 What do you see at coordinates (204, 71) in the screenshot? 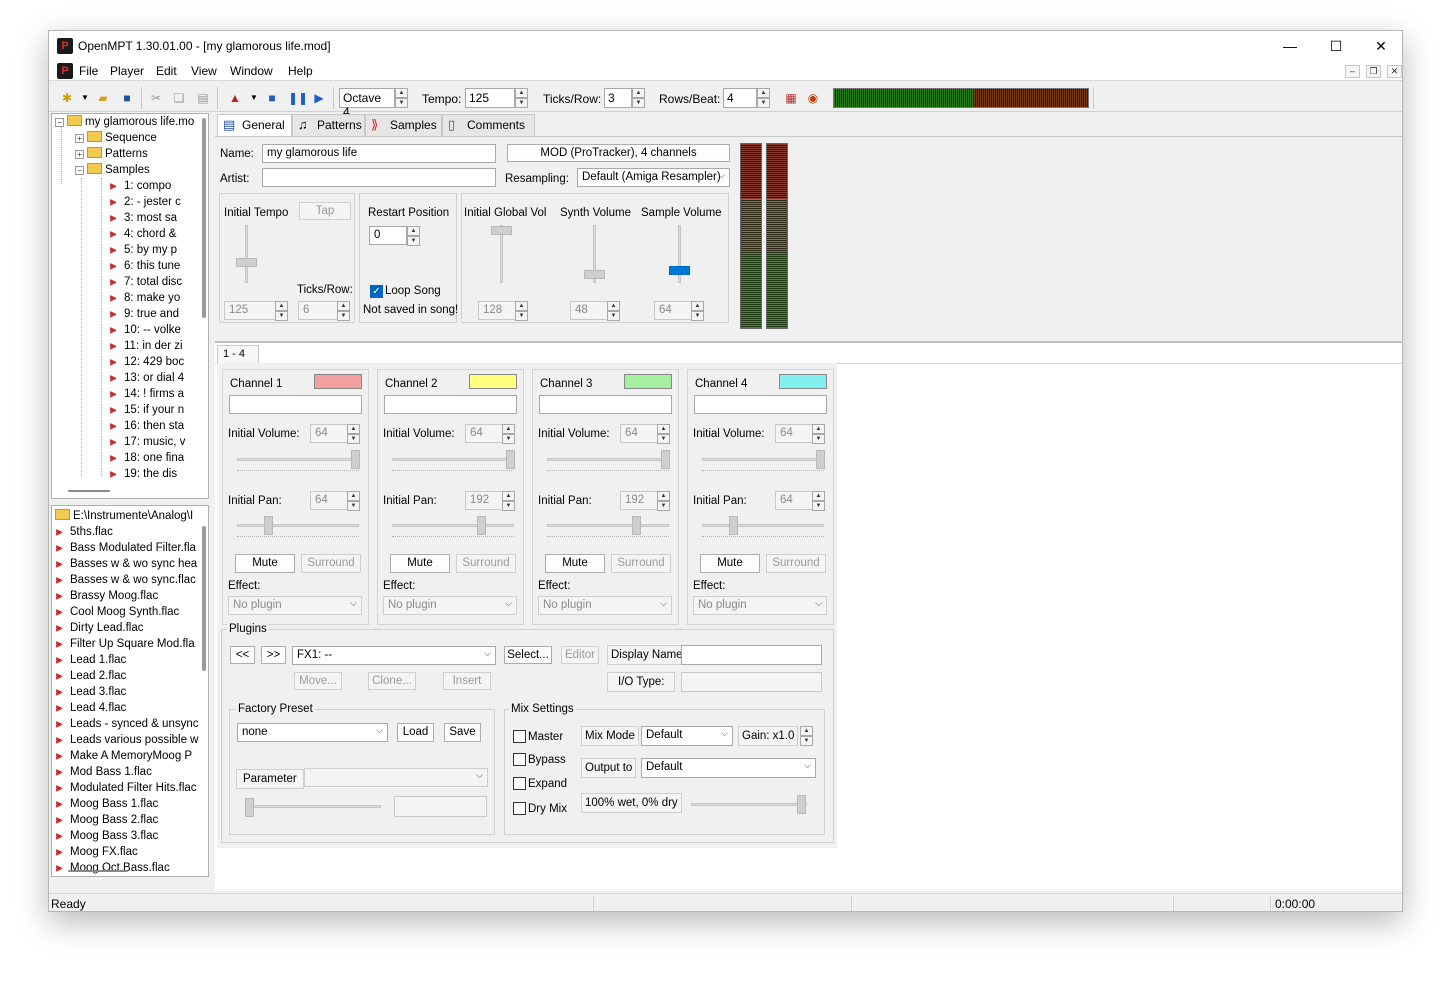
I see `menu-view: View` at bounding box center [204, 71].